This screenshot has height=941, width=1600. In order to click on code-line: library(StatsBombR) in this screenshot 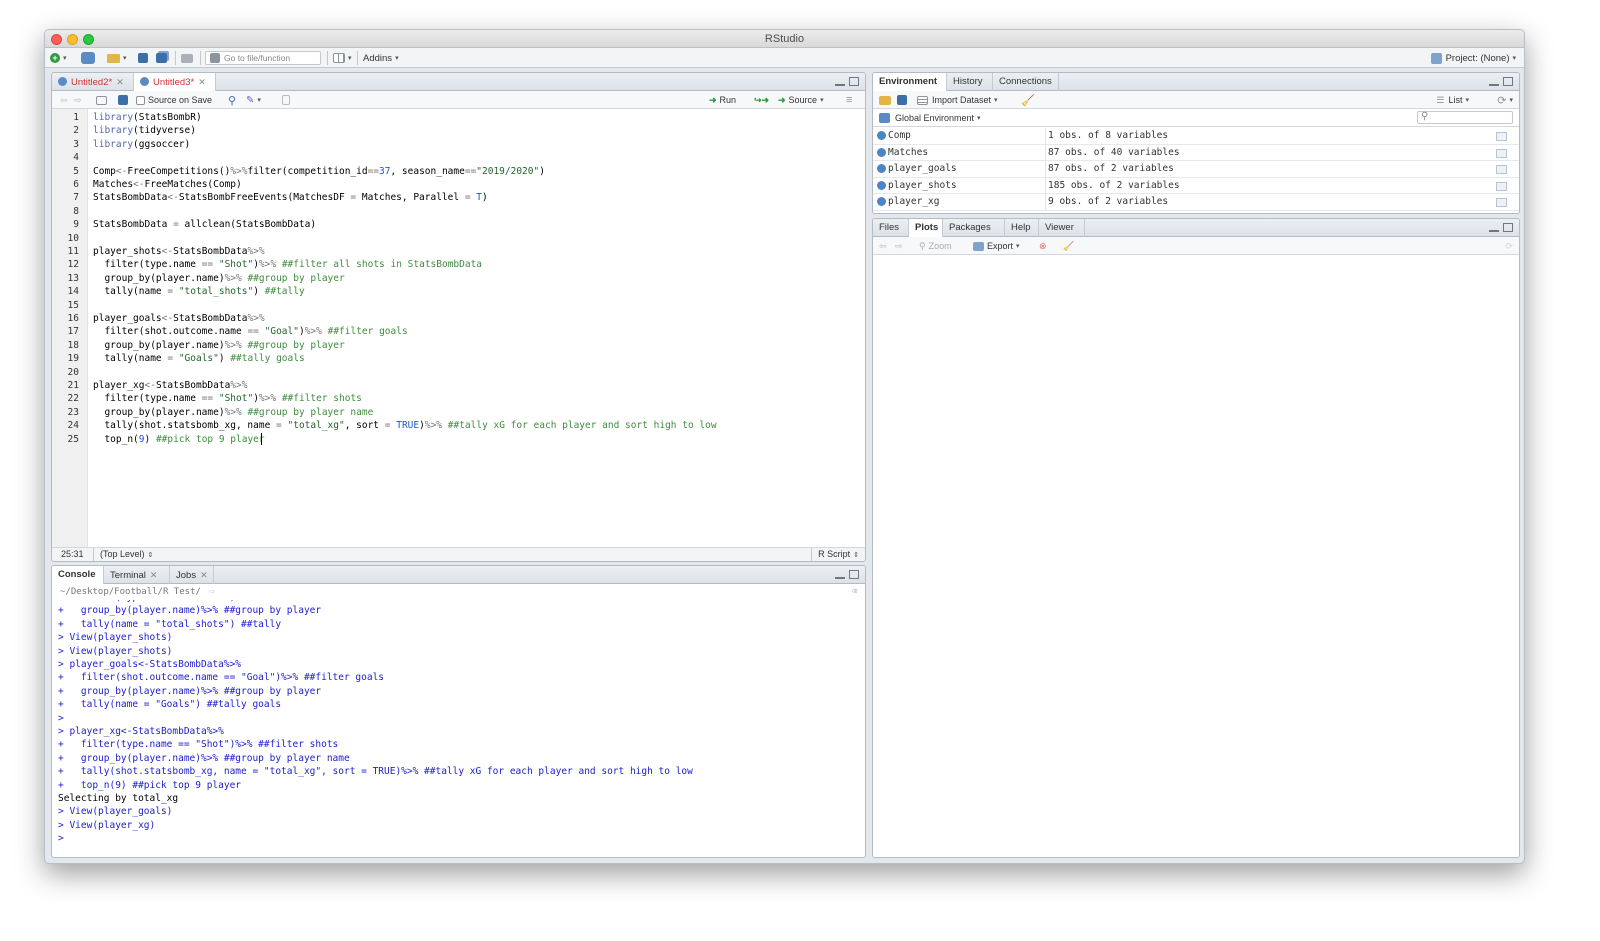, I will do `click(147, 117)`.